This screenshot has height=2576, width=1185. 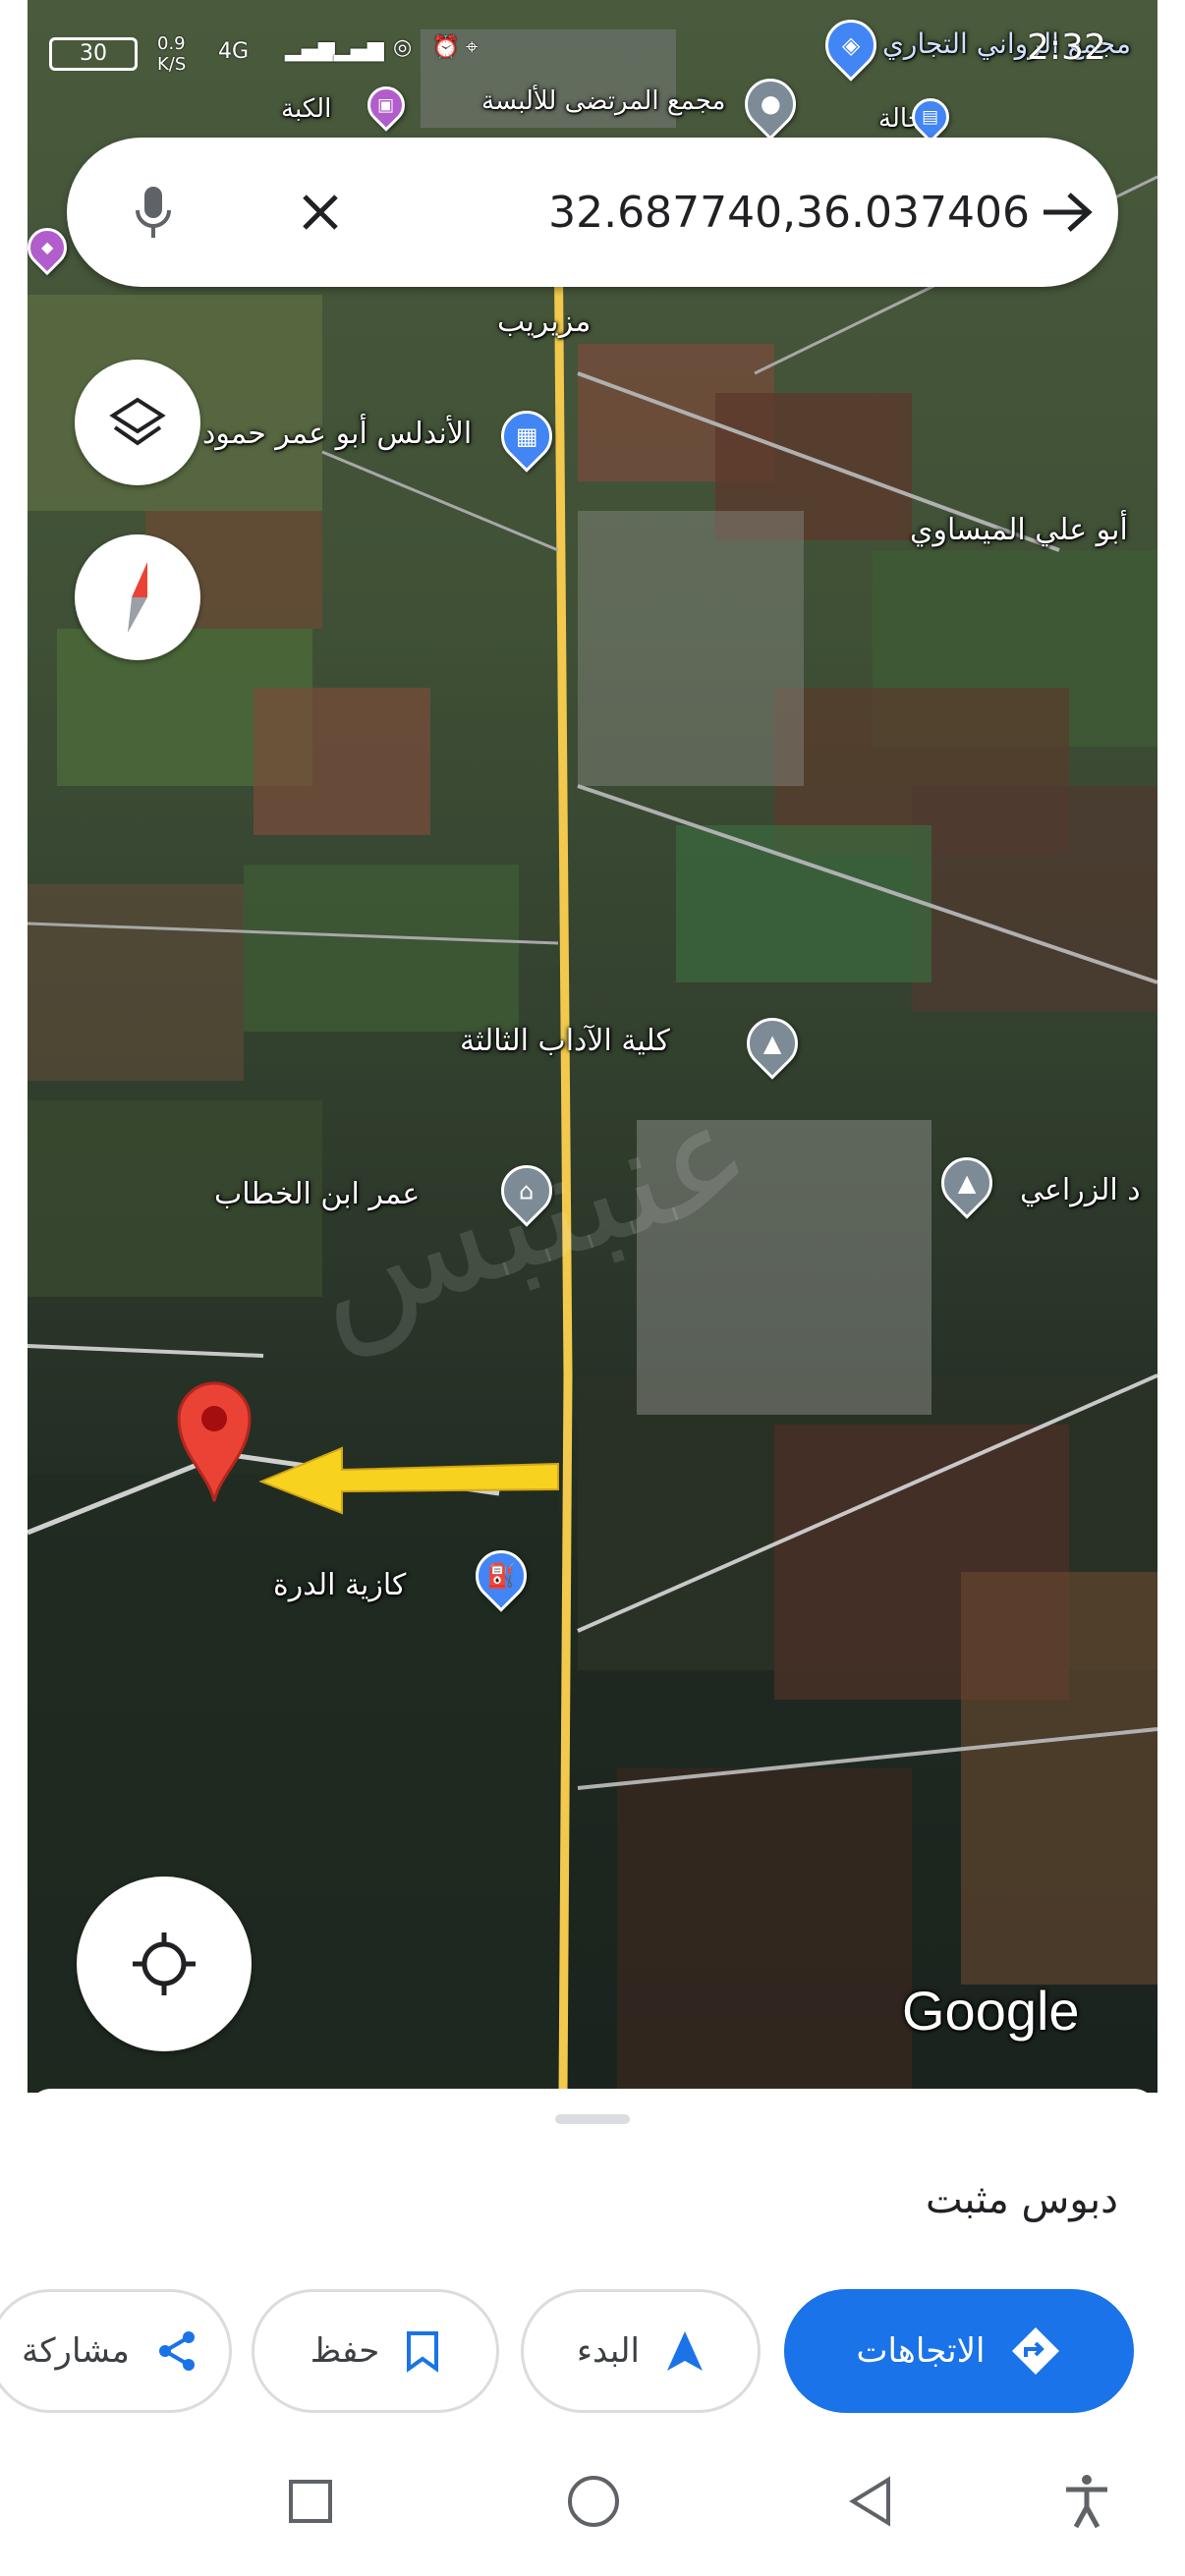 What do you see at coordinates (403, 47) in the screenshot?
I see `hotspot-icon: ◎` at bounding box center [403, 47].